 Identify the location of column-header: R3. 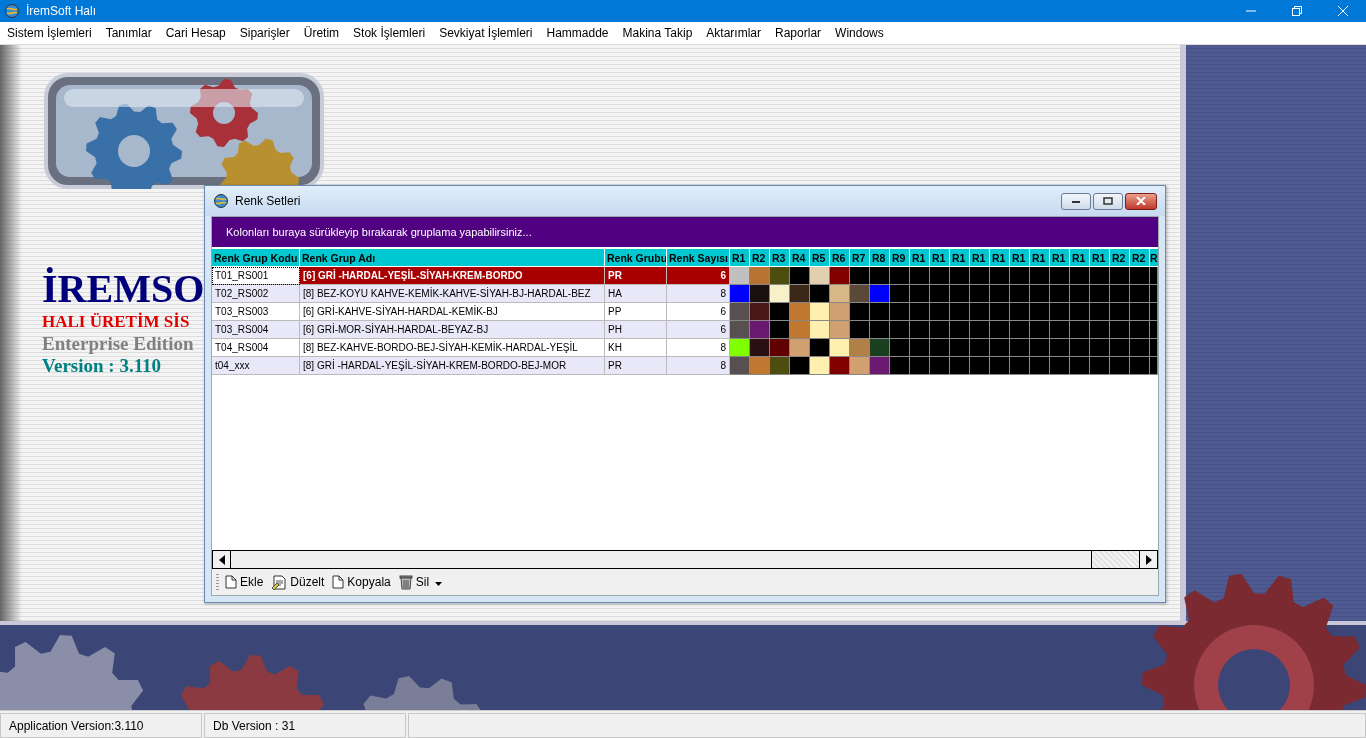
(780, 258).